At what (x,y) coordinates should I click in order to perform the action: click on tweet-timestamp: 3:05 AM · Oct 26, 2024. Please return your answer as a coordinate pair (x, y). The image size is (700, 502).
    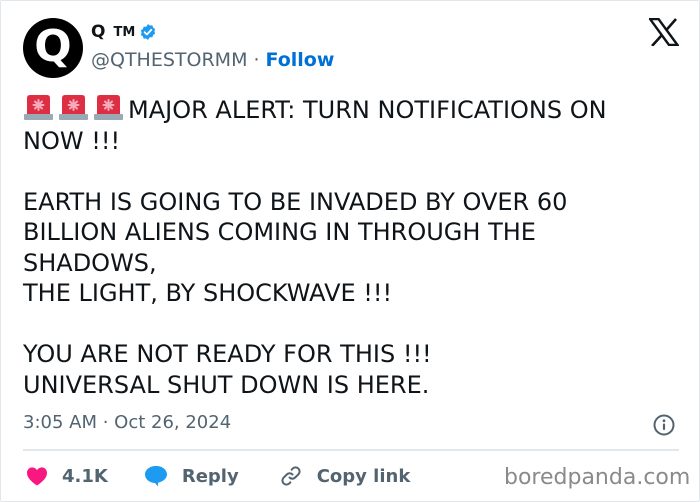
    Looking at the image, I should click on (127, 422).